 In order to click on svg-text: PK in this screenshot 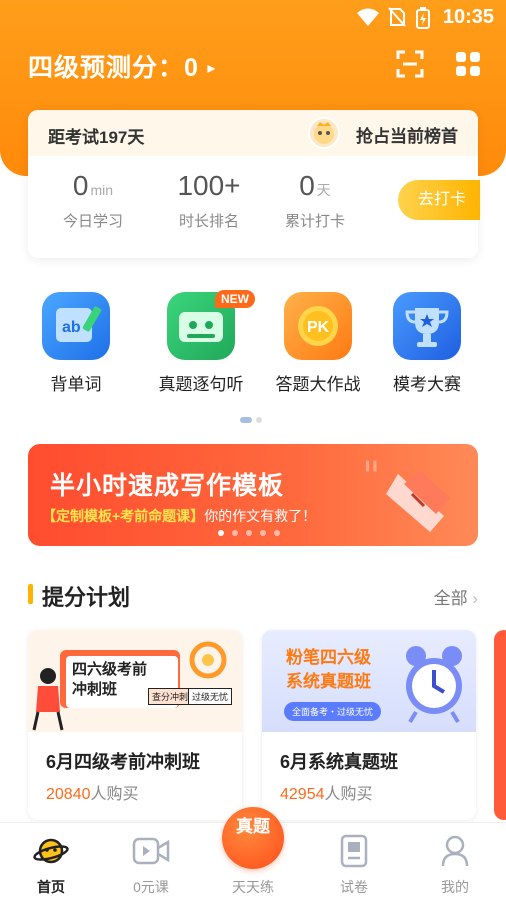, I will do `click(318, 327)`.